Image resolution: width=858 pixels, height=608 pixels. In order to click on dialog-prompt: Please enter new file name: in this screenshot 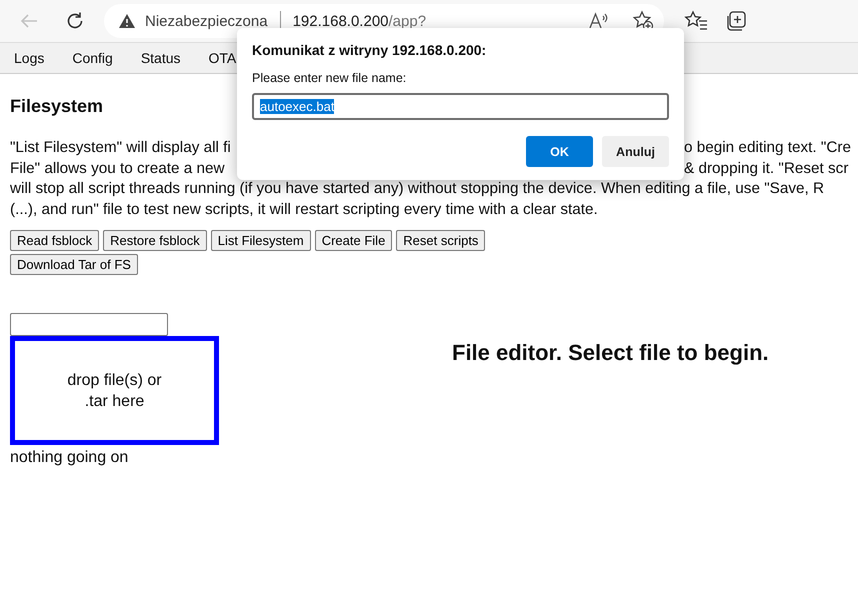, I will do `click(330, 78)`.